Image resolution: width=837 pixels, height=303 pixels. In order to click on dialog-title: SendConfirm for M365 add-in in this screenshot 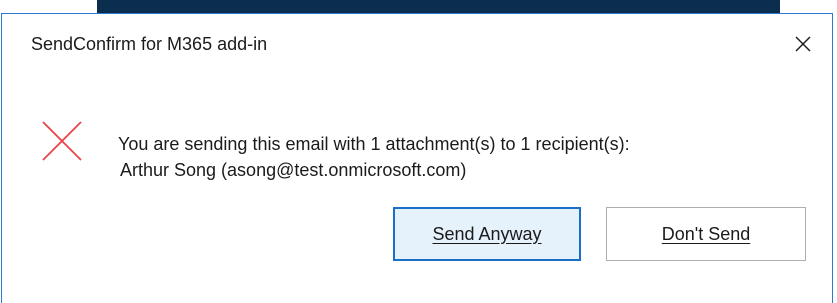, I will do `click(149, 44)`.